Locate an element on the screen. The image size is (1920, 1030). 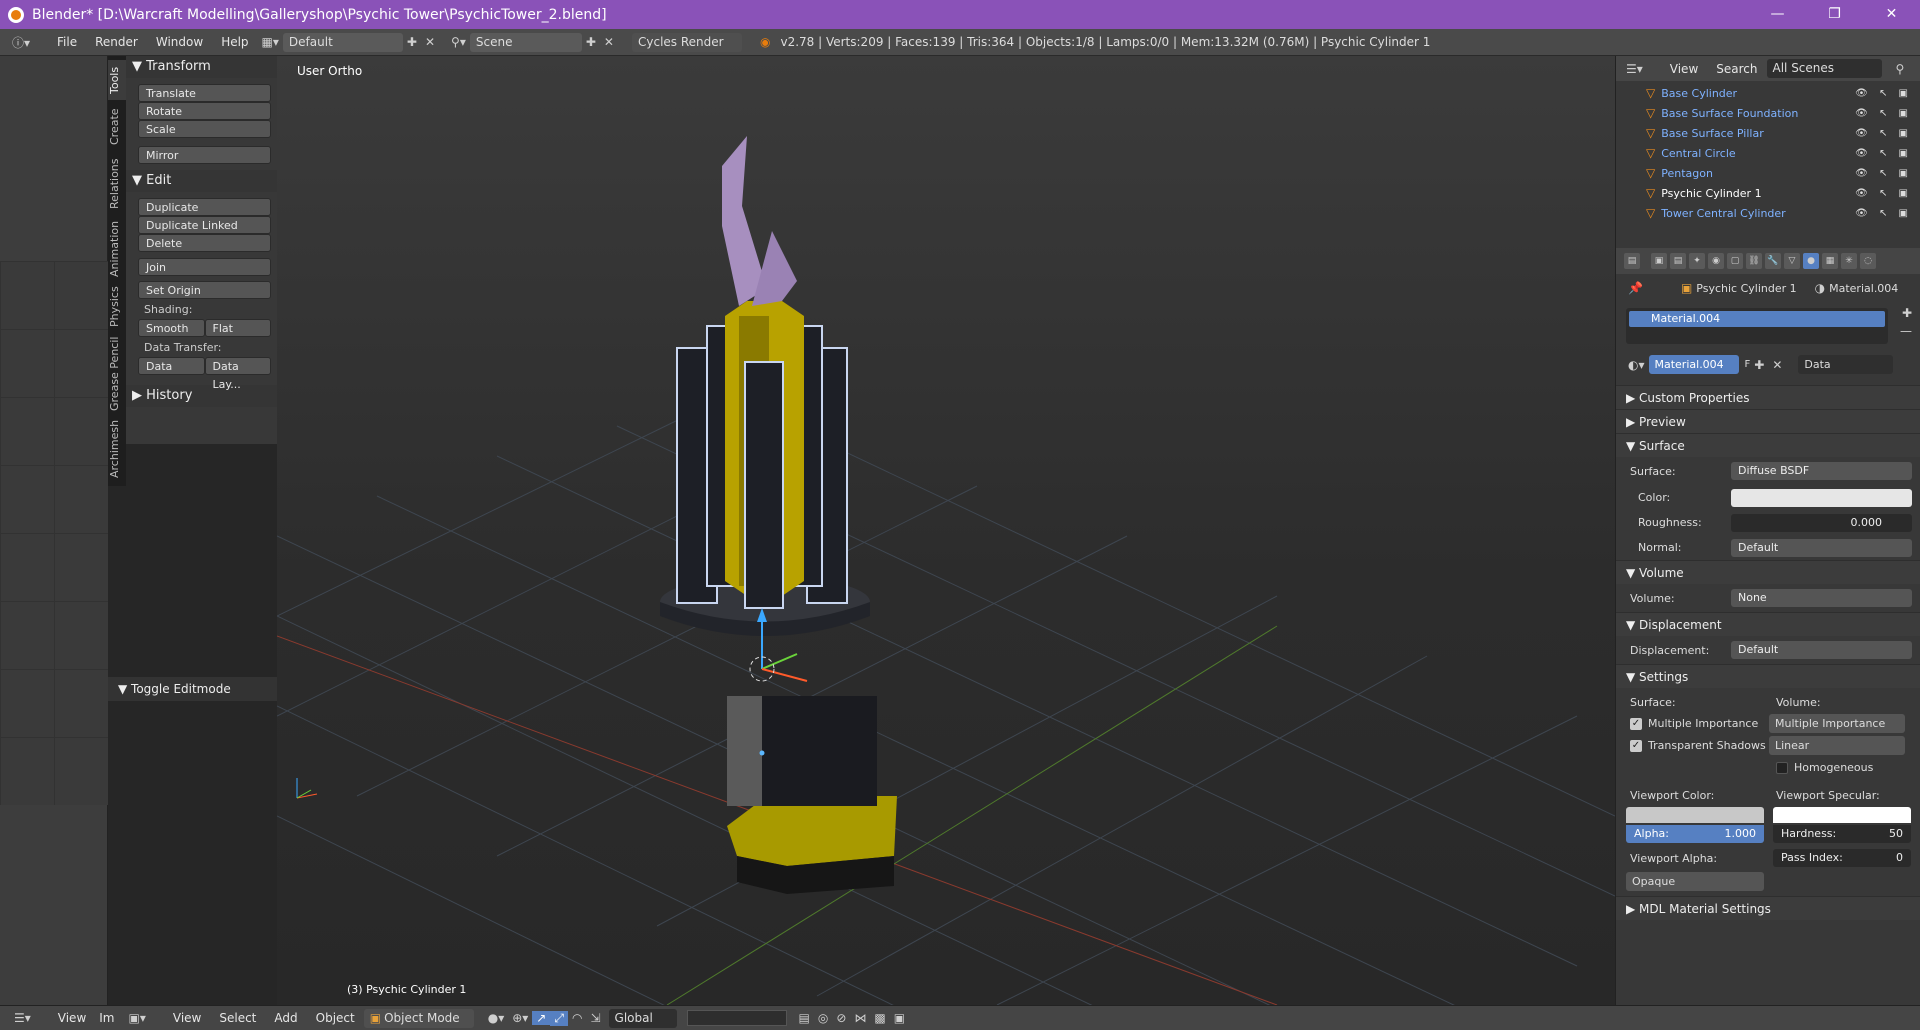
translate-button: Translate is located at coordinates (204, 93).